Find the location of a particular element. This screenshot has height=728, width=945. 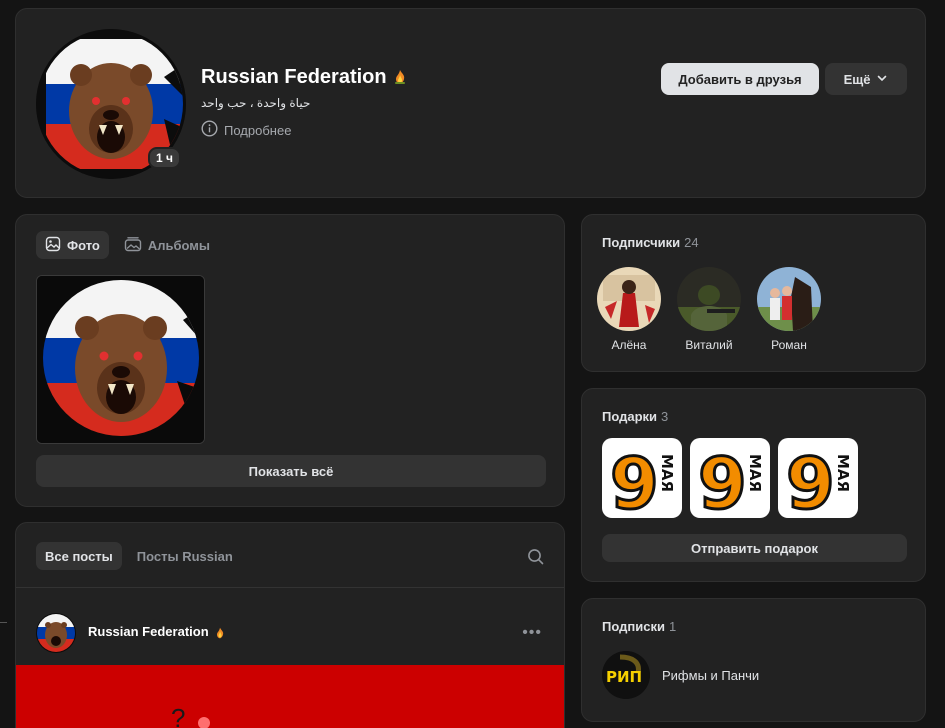

online-time-badge: 1 ч is located at coordinates (164, 158).